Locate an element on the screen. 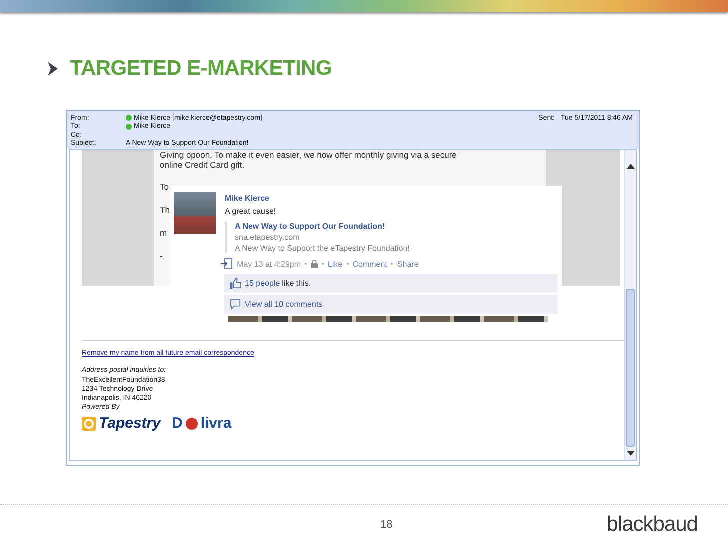  likes-text: like this. is located at coordinates (297, 283).